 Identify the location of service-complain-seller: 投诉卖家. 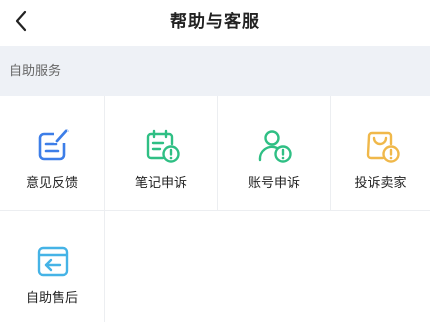
(380, 153).